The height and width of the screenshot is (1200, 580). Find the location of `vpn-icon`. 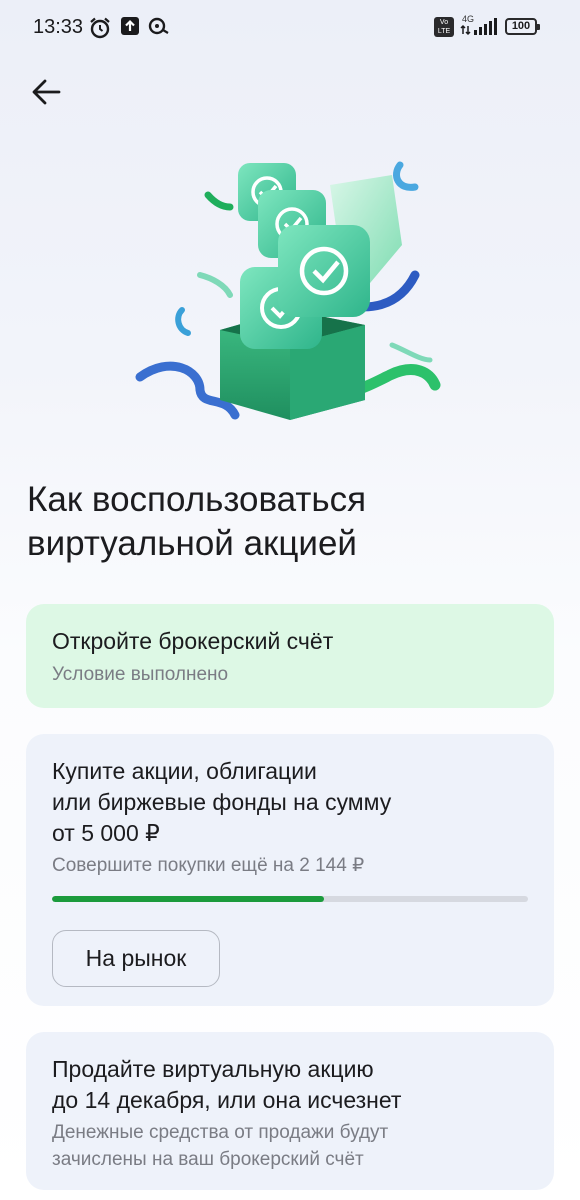

vpn-icon is located at coordinates (158, 26).